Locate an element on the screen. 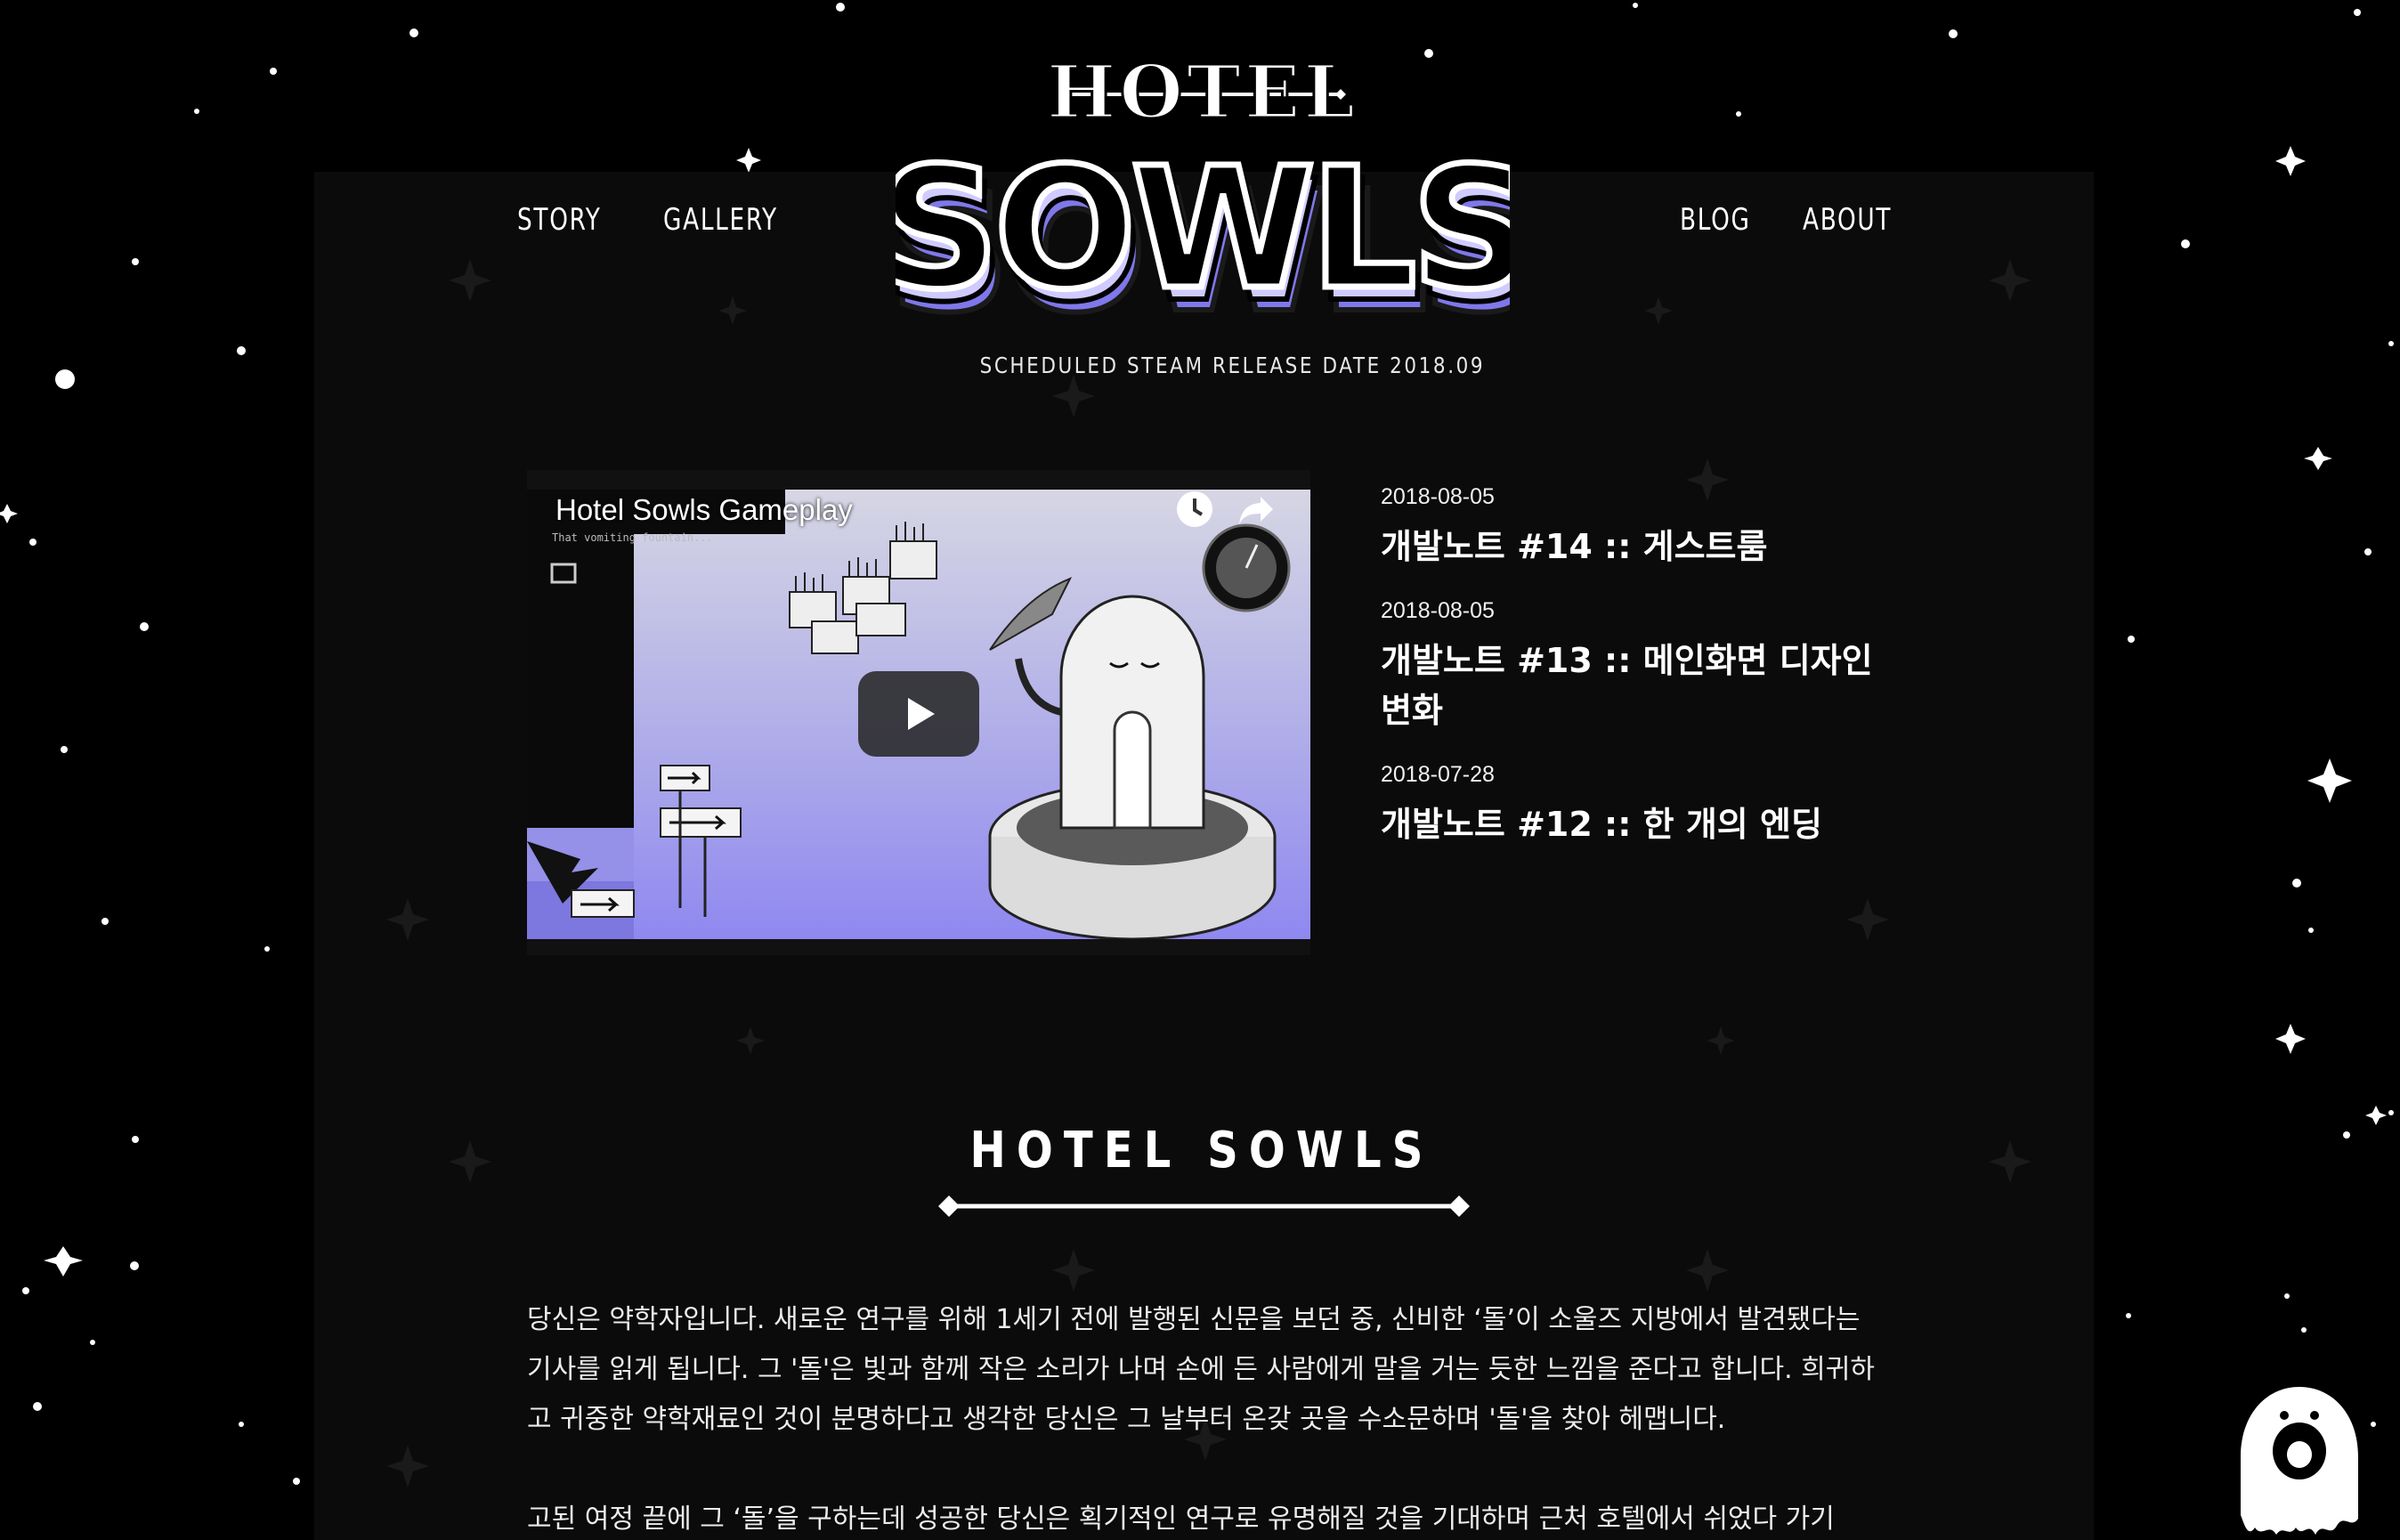 The width and height of the screenshot is (2400, 1540). nav-story-link: STORY is located at coordinates (559, 220).